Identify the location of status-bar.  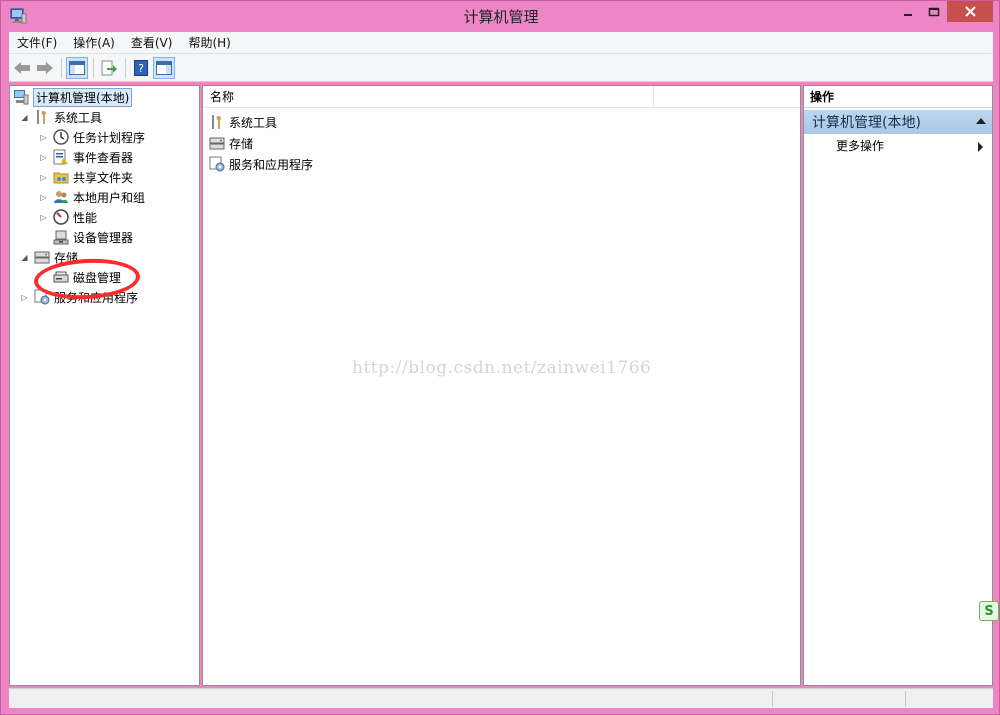
(501, 698).